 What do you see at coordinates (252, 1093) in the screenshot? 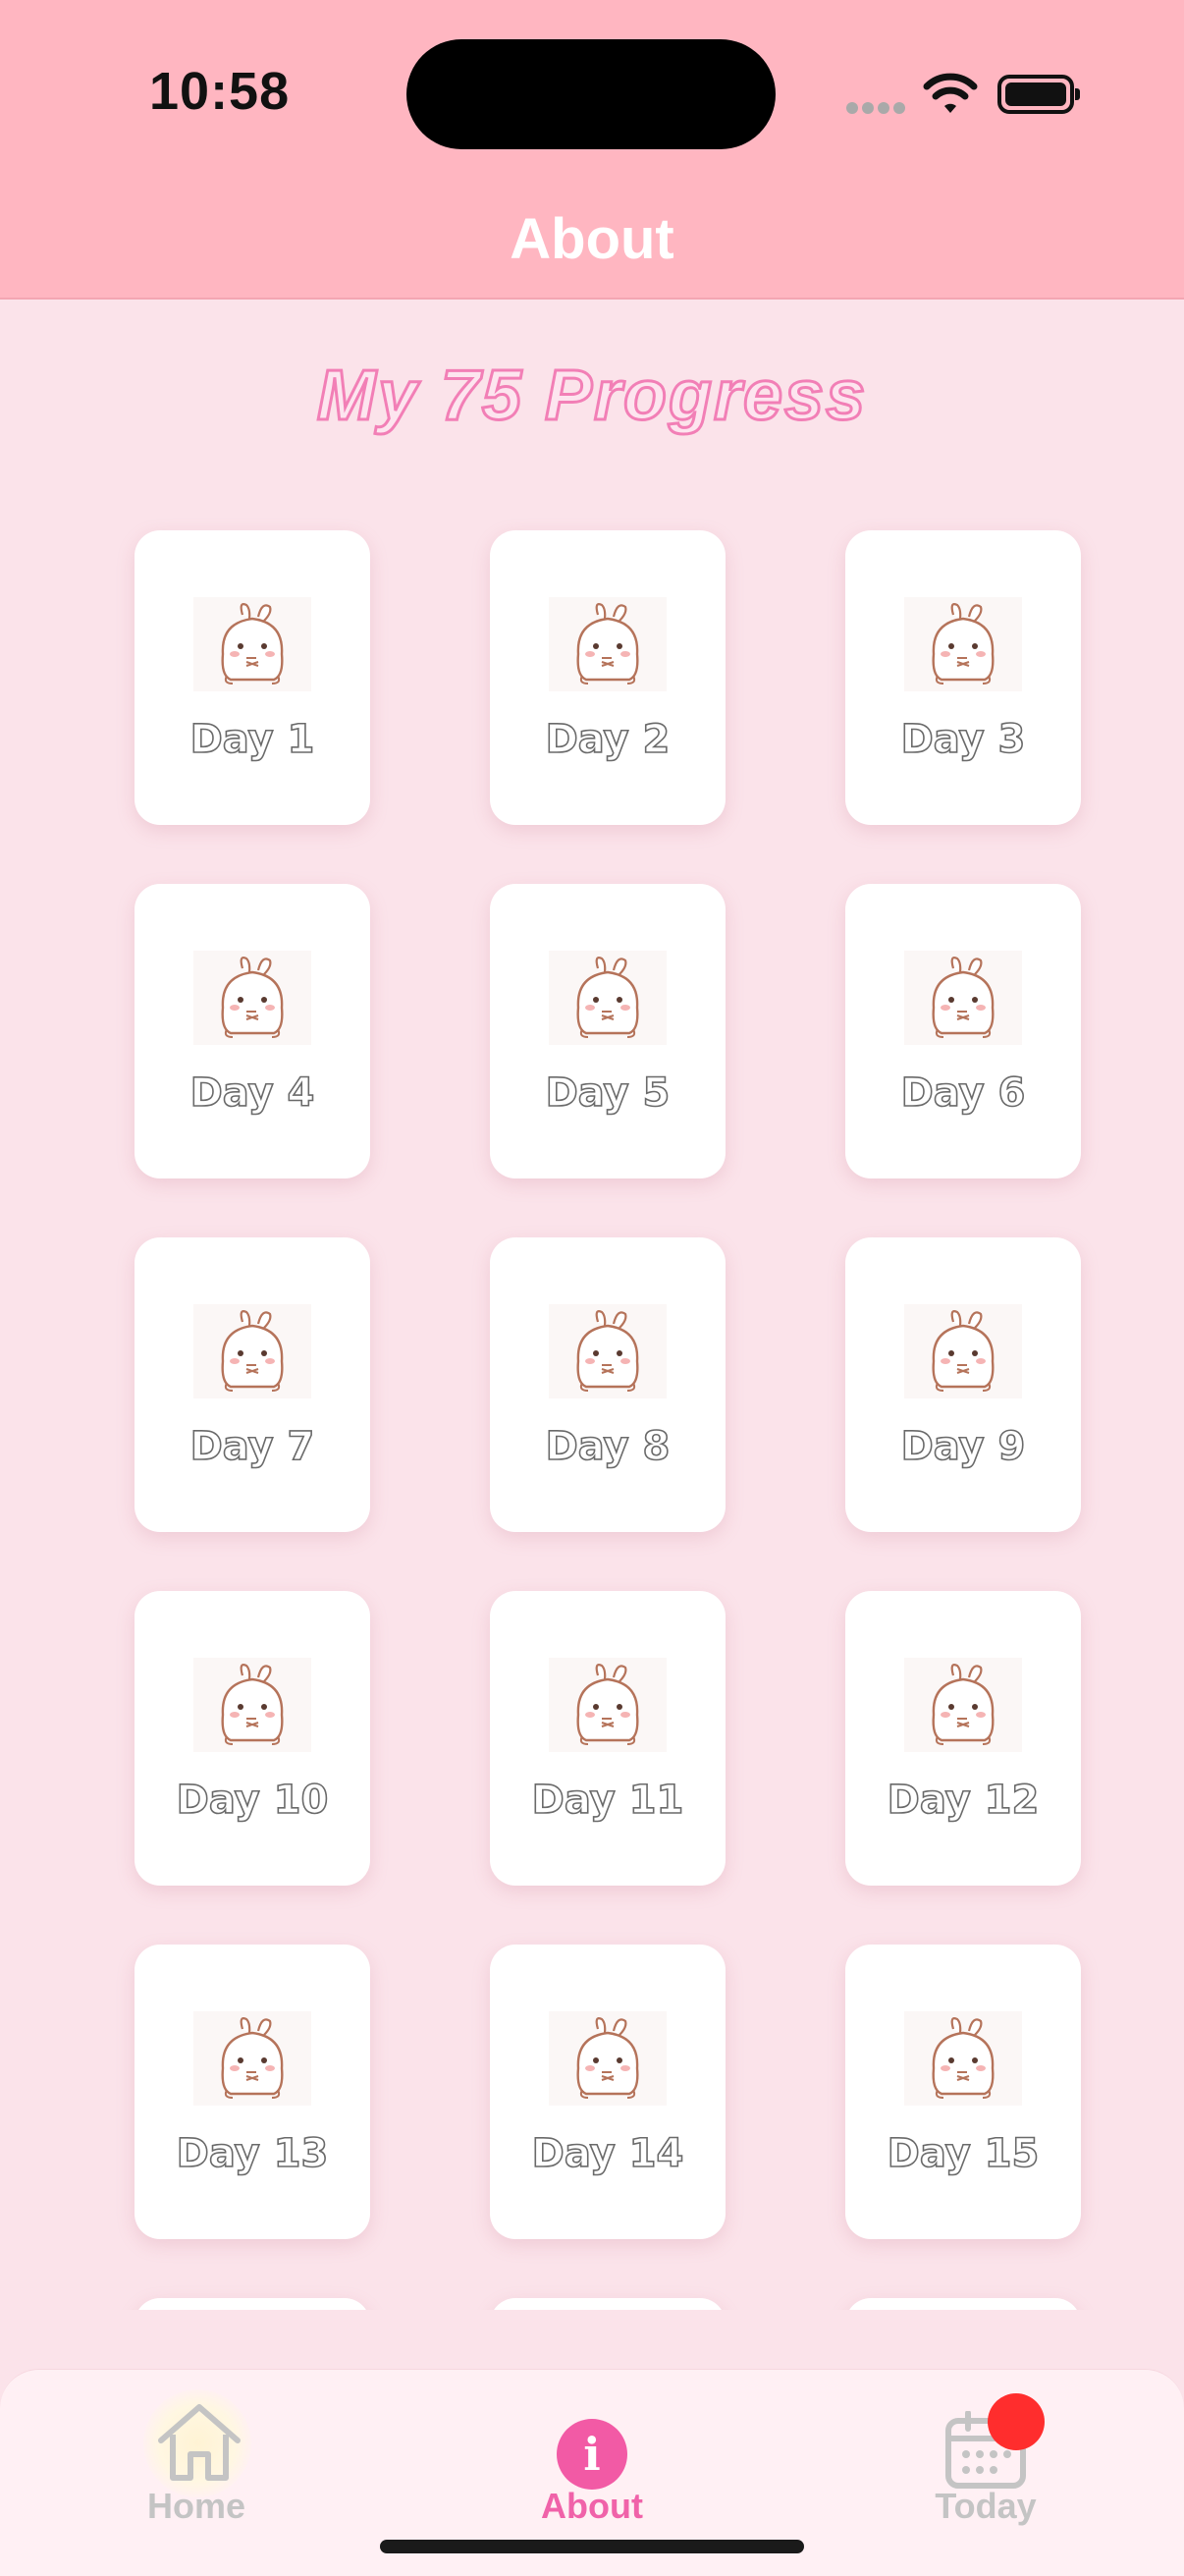
I see `day-label: Day 4` at bounding box center [252, 1093].